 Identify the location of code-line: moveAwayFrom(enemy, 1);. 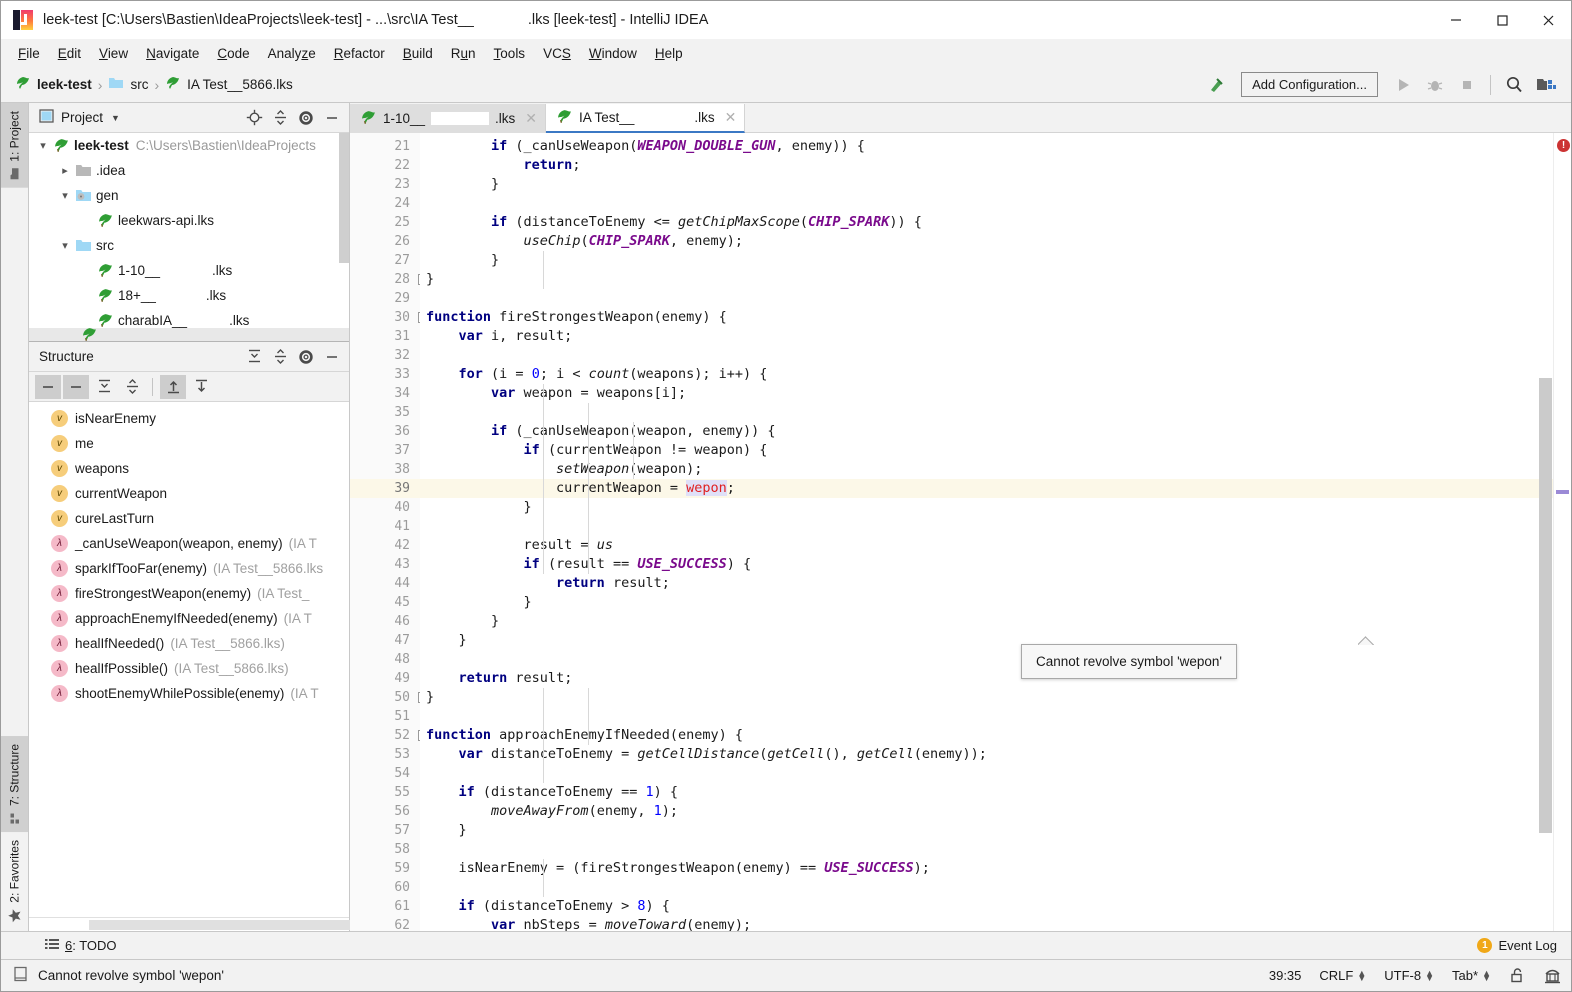
(986, 811).